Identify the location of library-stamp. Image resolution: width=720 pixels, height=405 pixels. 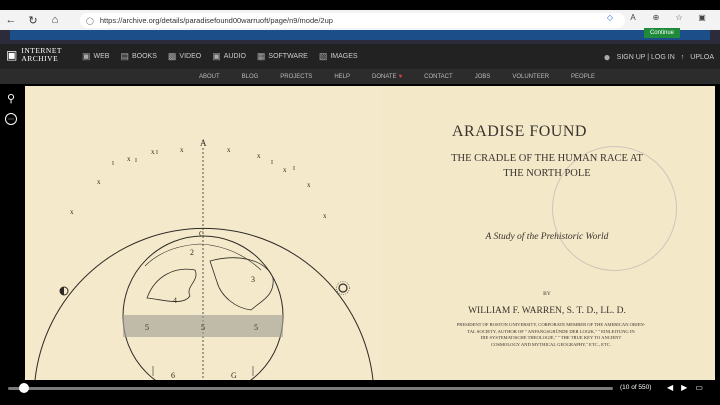
(614, 208).